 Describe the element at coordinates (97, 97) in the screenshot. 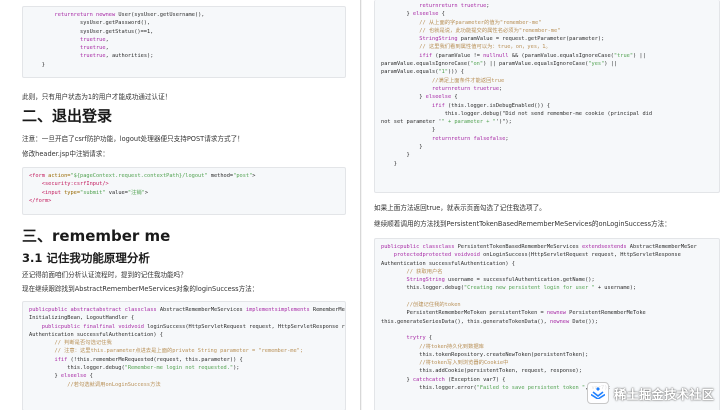

I see `paragraph-status: 此则，只有用户状态为1的用户才能成功通过认证！` at that location.